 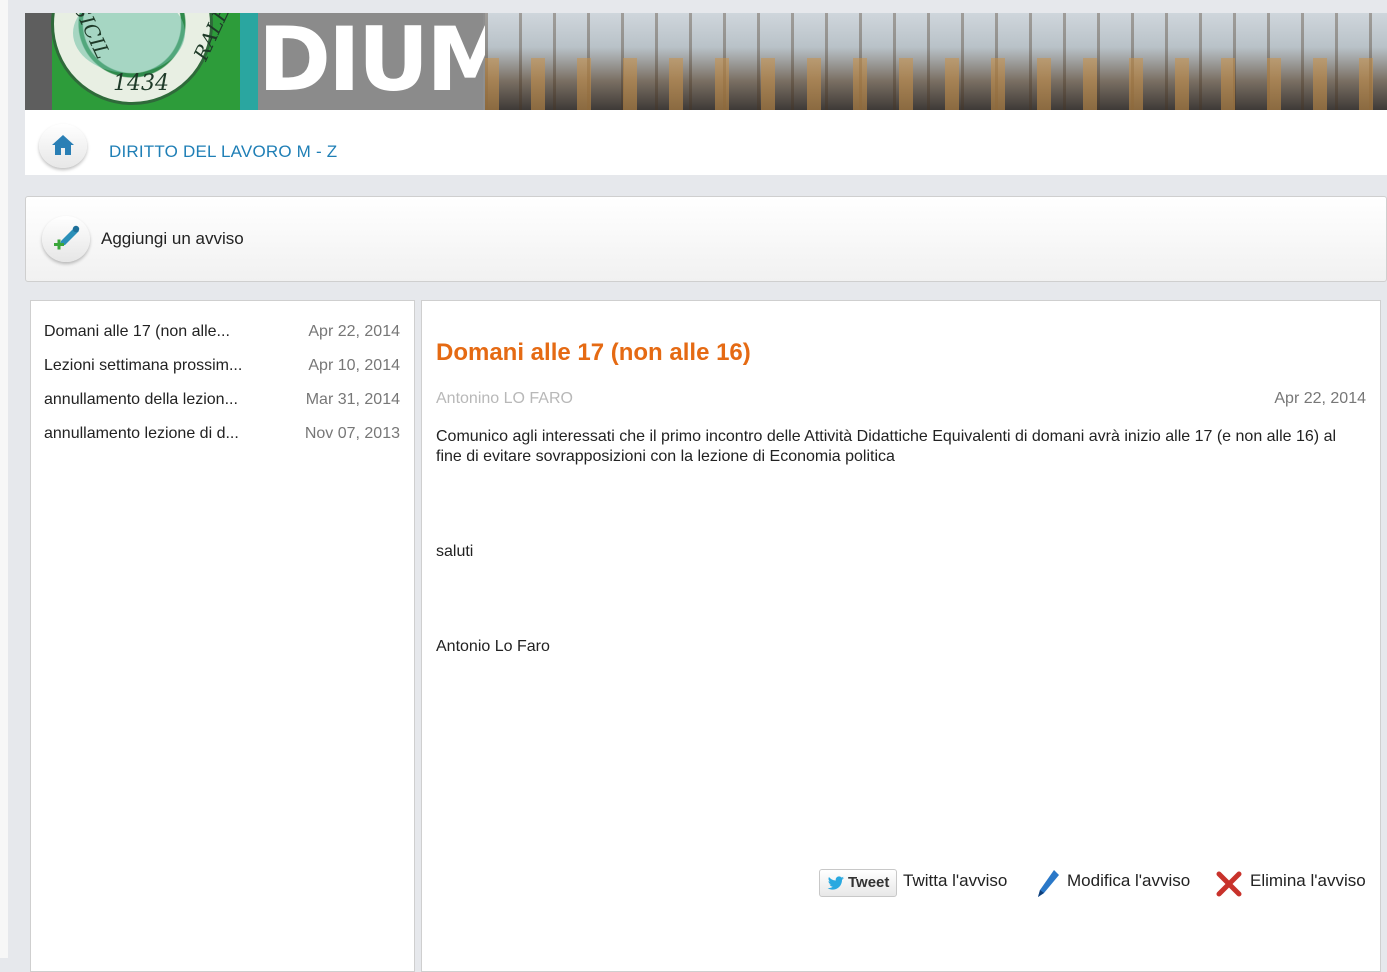 I want to click on tweet-button: Tweet, so click(x=858, y=883).